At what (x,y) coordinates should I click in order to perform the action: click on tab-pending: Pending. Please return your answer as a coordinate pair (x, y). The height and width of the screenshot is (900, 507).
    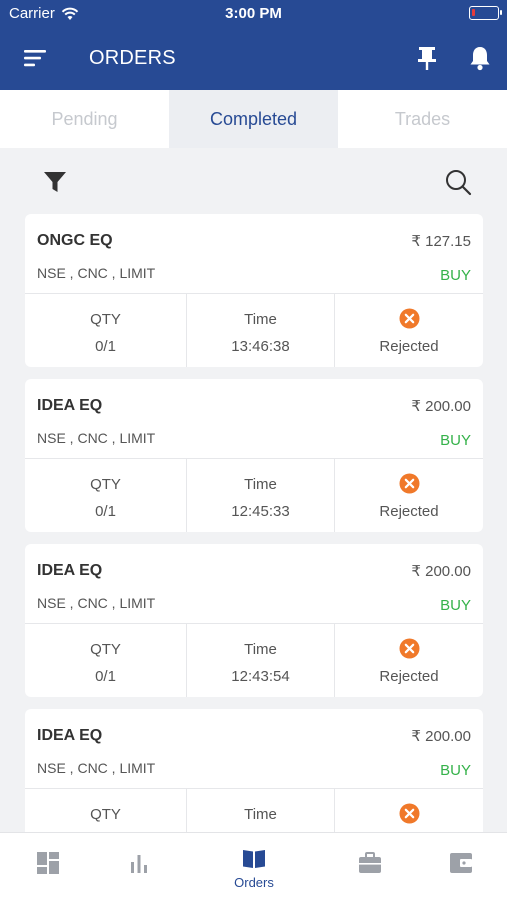
    Looking at the image, I should click on (84, 119).